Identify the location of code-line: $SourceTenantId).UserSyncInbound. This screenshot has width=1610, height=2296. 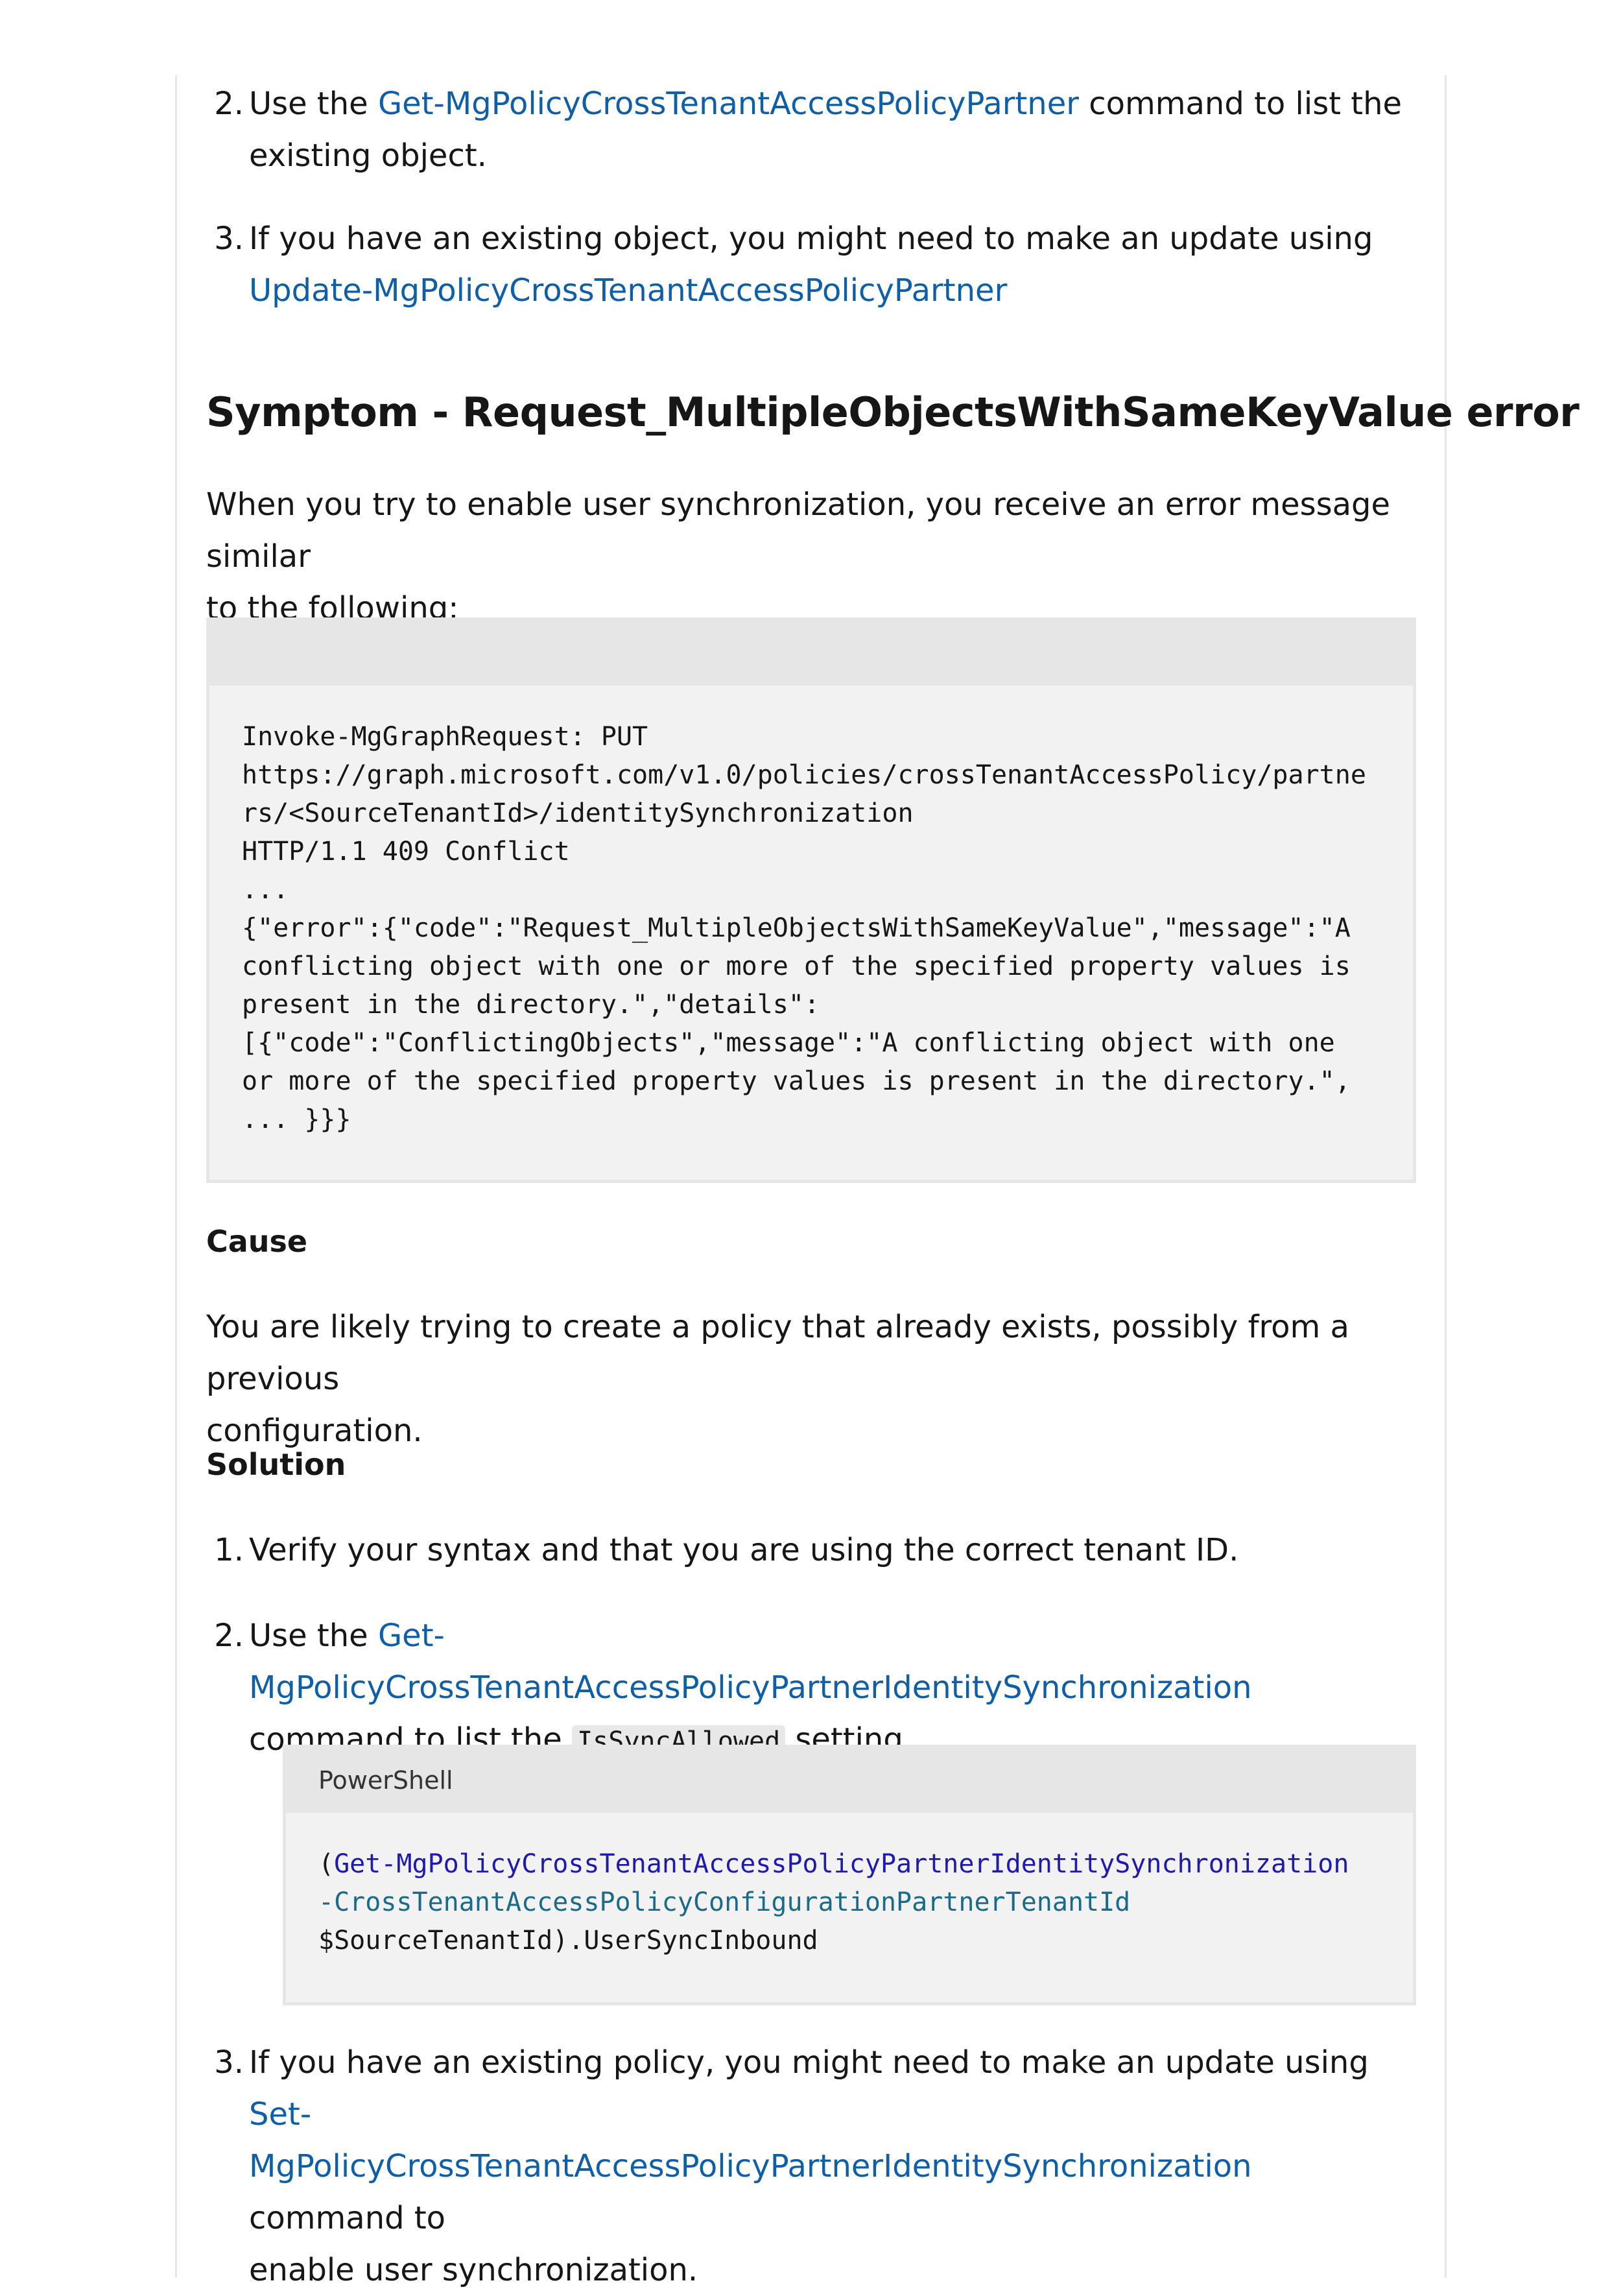
(568, 1940).